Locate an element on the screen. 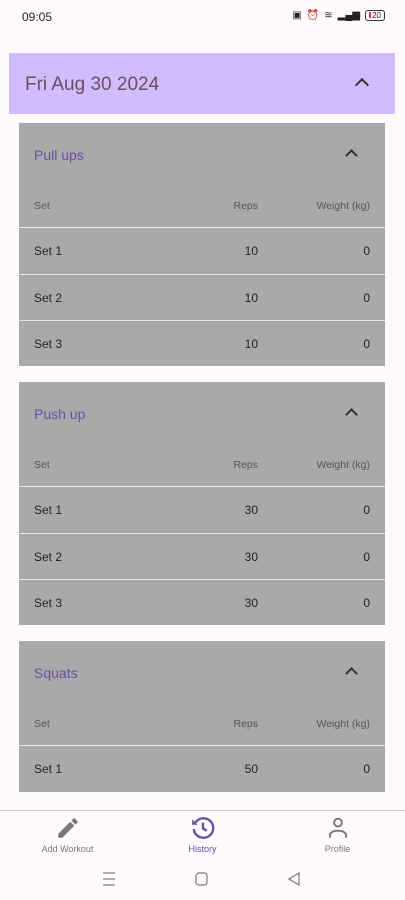 The height and width of the screenshot is (900, 405). table-row: Set 1 30 0 is located at coordinates (202, 510).